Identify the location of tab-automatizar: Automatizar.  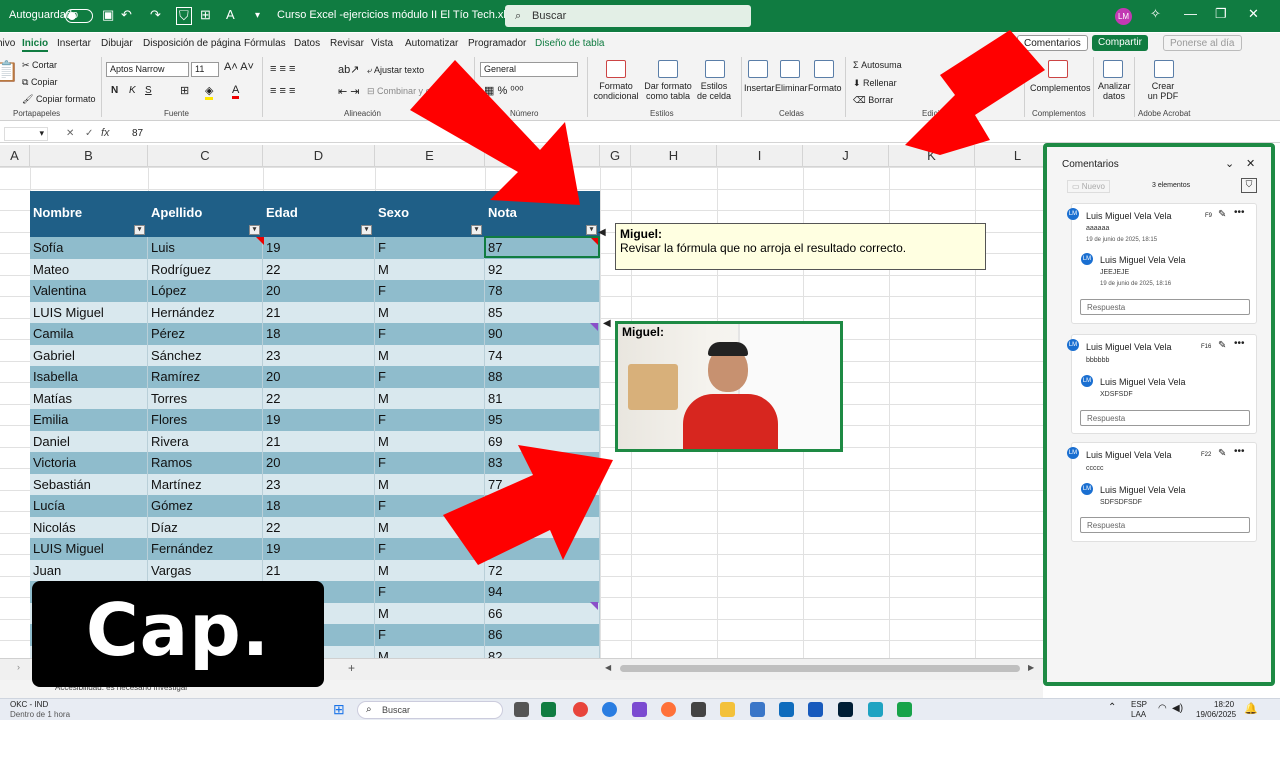
(431, 43).